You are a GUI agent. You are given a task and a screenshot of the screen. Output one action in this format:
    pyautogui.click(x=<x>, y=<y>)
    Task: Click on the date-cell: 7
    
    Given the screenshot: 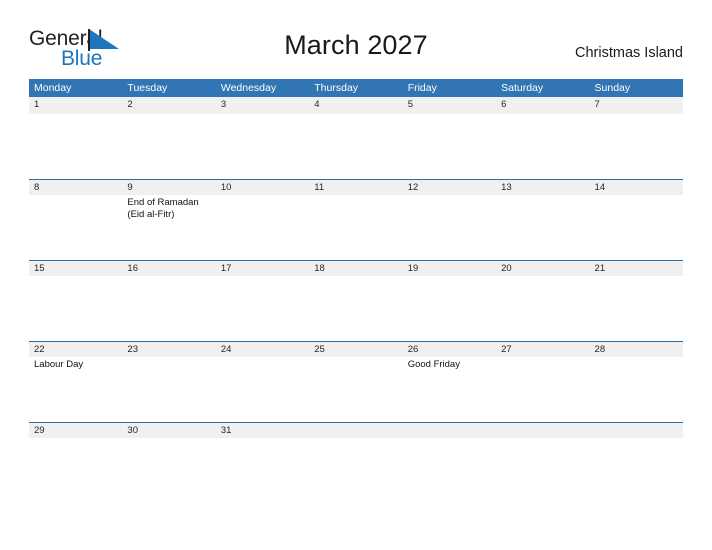 What is the action you would take?
    pyautogui.click(x=636, y=105)
    